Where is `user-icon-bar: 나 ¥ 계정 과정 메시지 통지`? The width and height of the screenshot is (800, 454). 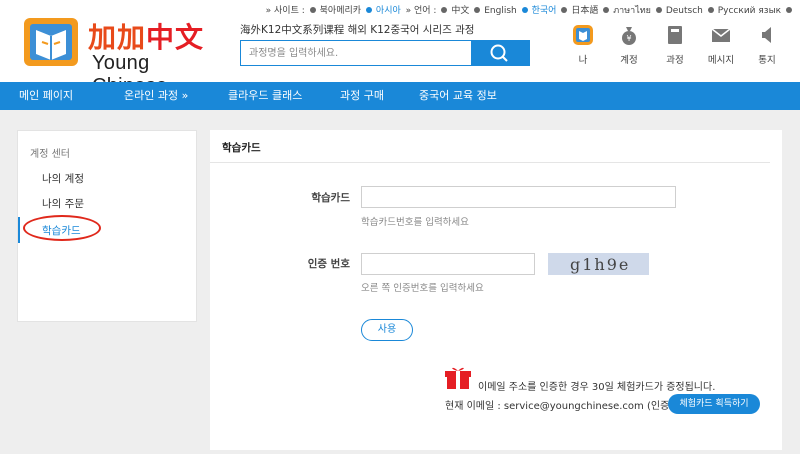 user-icon-bar: 나 ¥ 계정 과정 메시지 통지 is located at coordinates (675, 45).